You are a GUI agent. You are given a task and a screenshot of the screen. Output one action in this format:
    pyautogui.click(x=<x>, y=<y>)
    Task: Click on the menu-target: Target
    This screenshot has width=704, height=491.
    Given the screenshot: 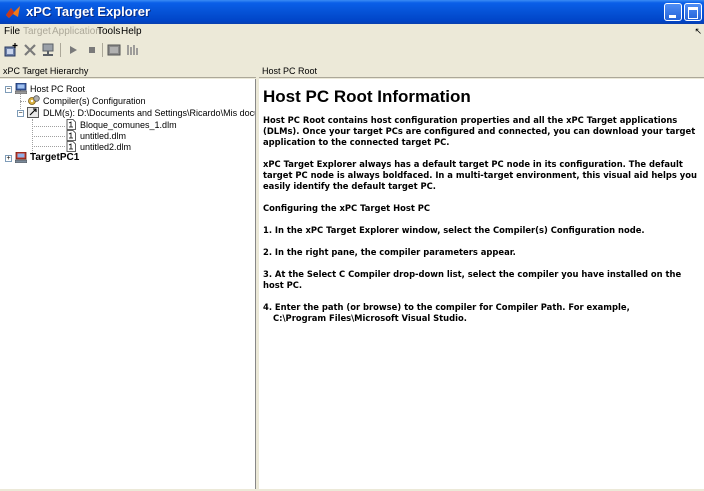 What is the action you would take?
    pyautogui.click(x=37, y=31)
    